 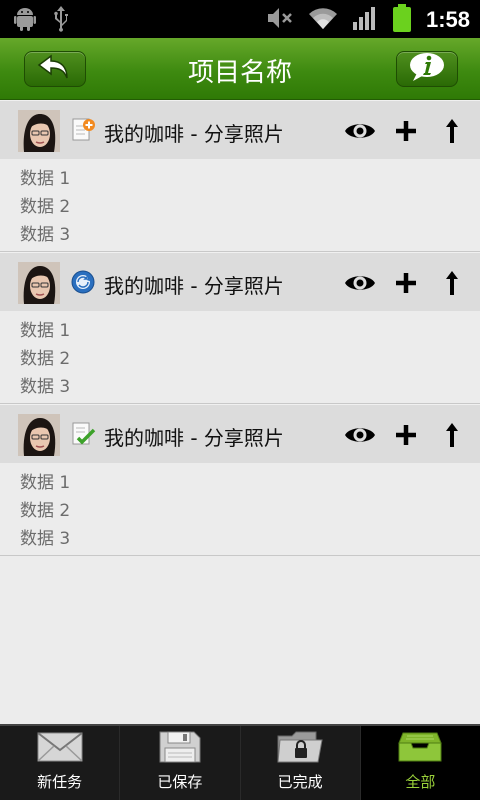 I want to click on info-icon, so click(x=427, y=69).